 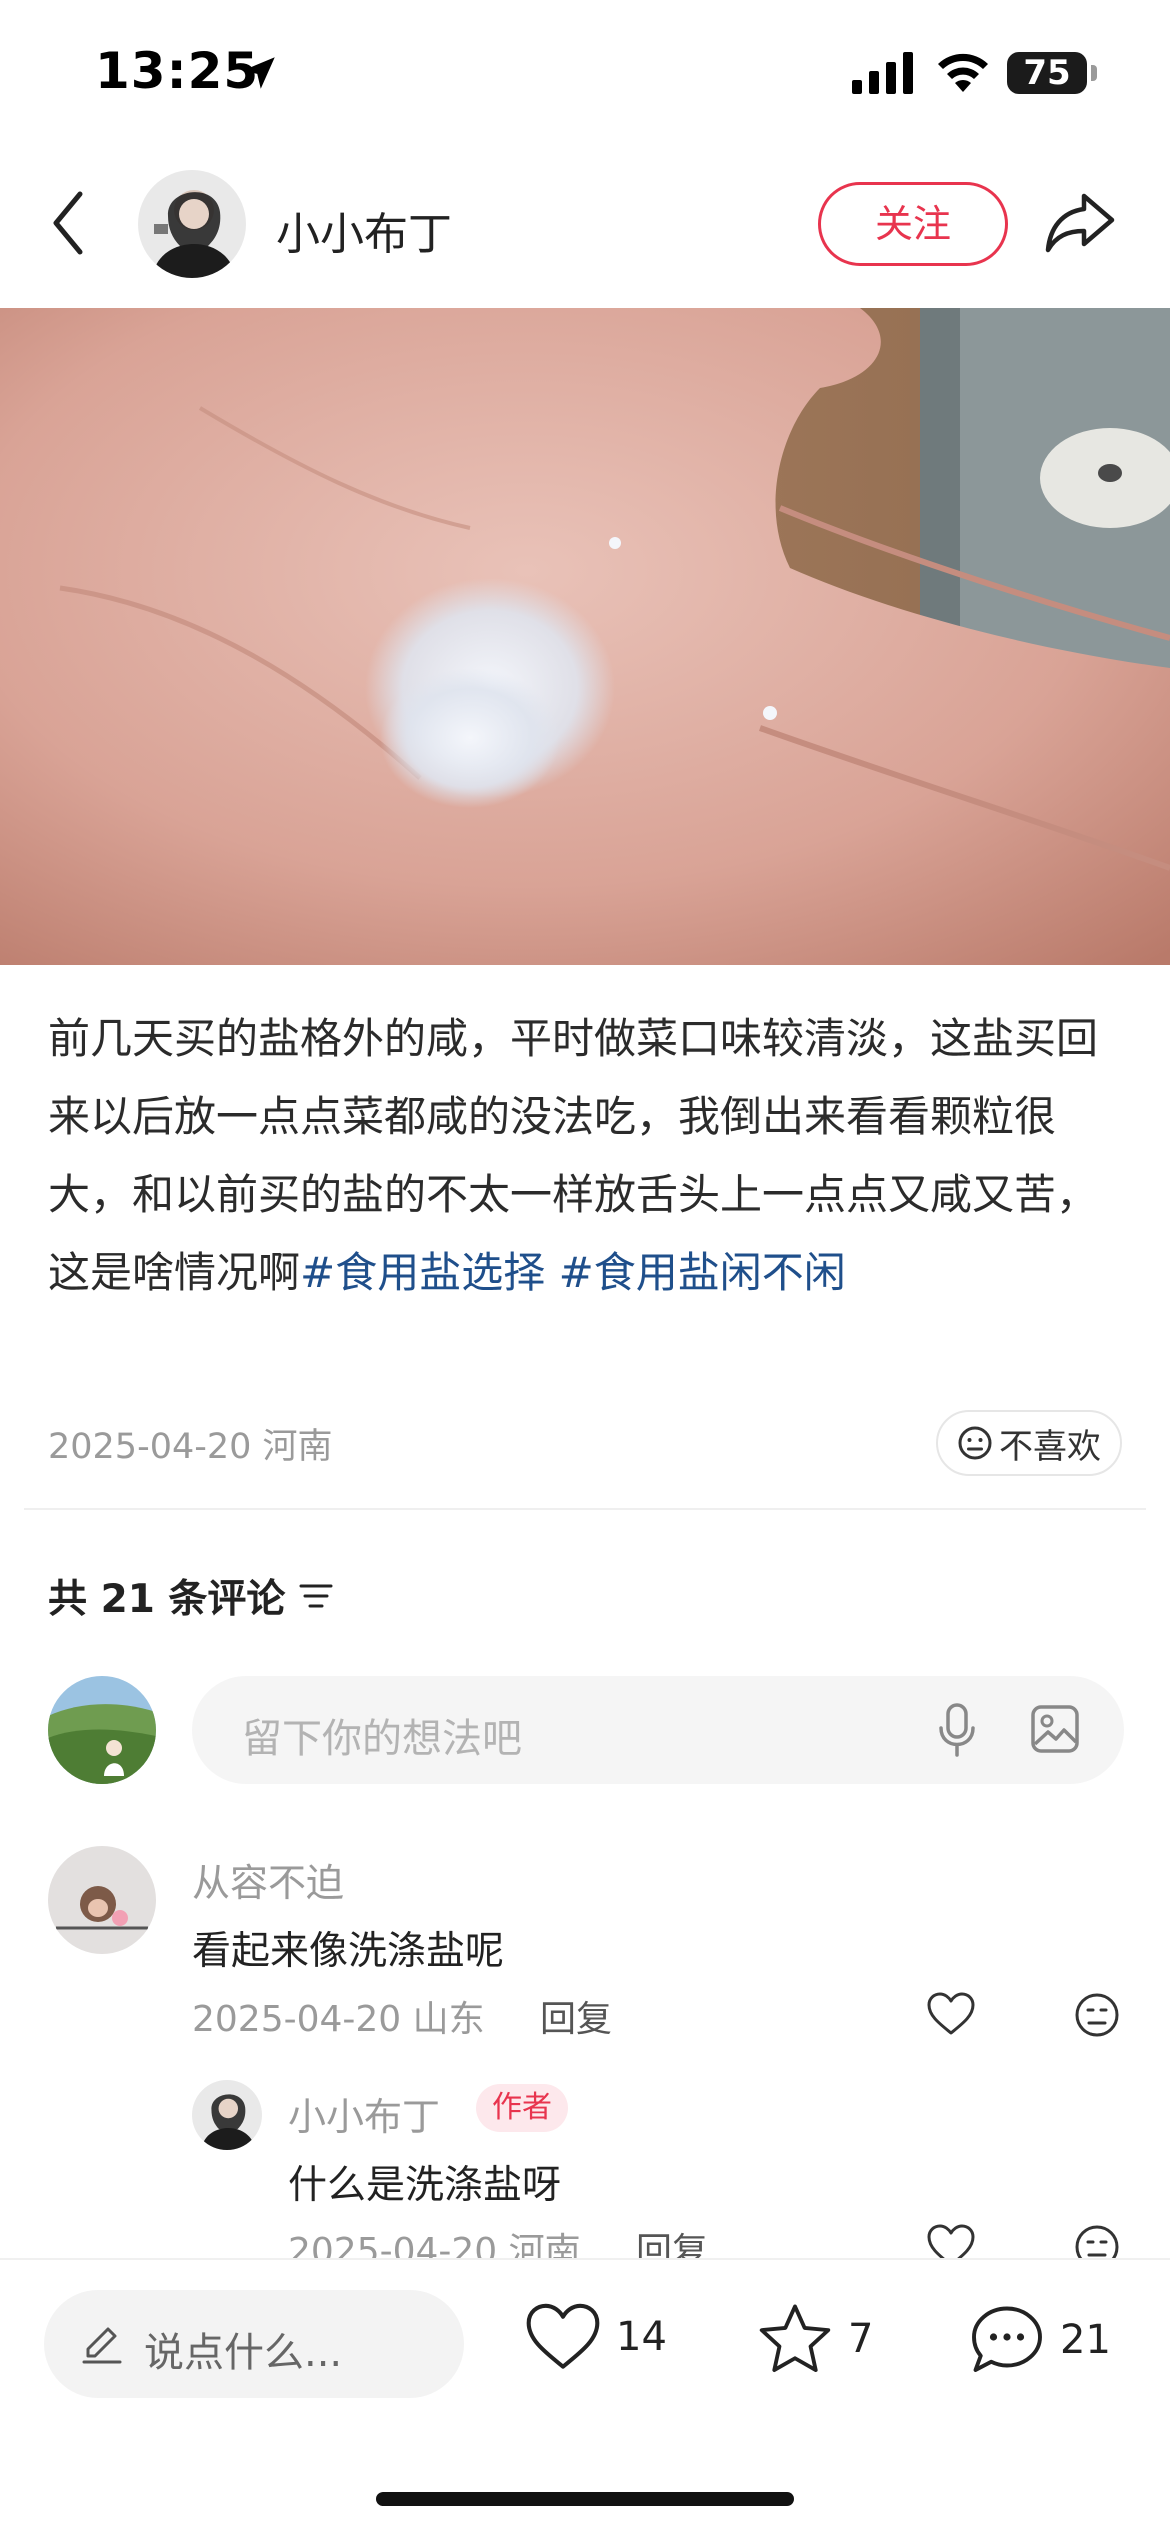 I want to click on status-time: 13:25, so click(x=177, y=71).